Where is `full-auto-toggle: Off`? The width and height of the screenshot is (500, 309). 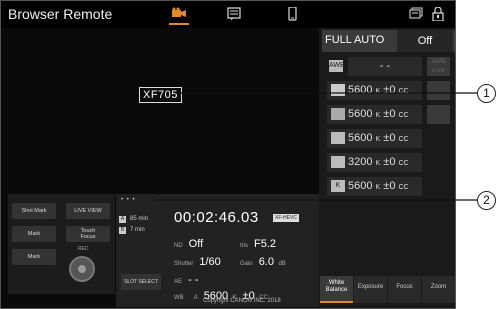 full-auto-toggle: Off is located at coordinates (425, 41).